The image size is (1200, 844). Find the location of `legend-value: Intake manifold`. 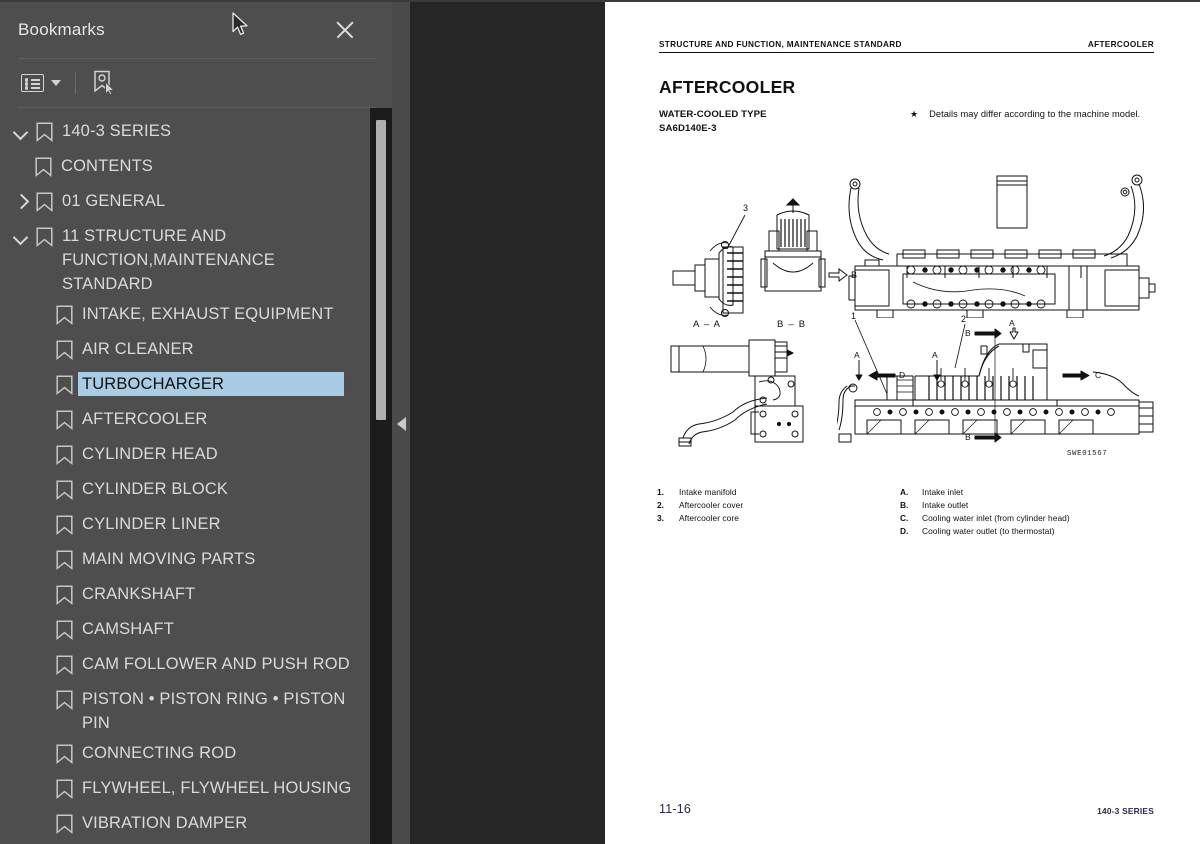

legend-value: Intake manifold is located at coordinates (708, 492).